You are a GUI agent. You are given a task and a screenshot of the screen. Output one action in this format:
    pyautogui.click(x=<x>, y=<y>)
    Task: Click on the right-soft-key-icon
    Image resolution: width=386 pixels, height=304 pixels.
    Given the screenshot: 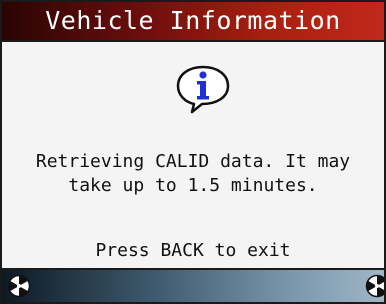 What is the action you would take?
    pyautogui.click(x=375, y=286)
    